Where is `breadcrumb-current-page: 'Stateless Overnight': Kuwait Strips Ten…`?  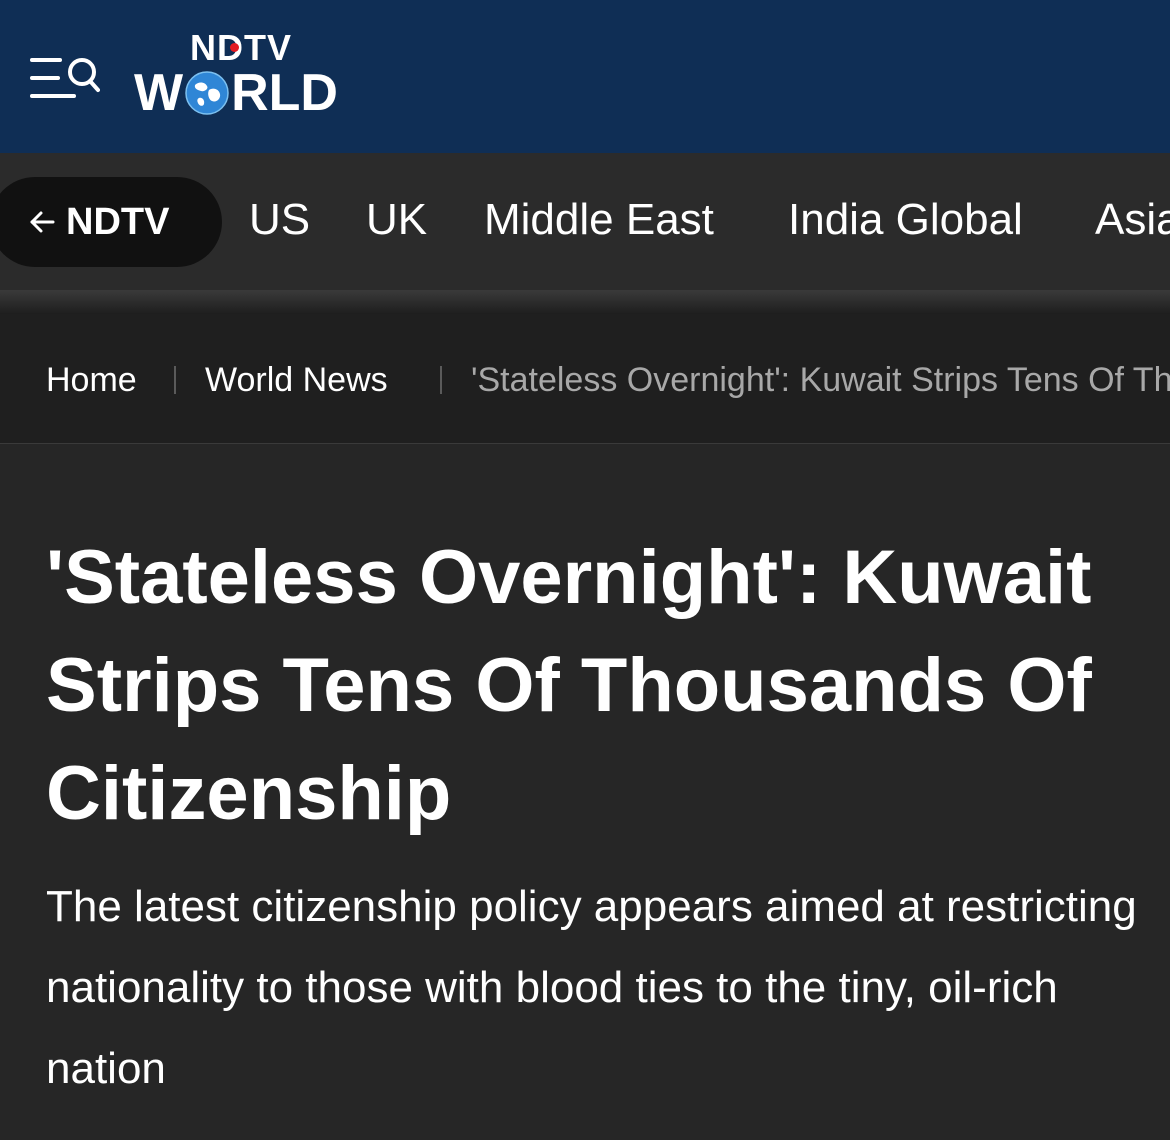
breadcrumb-current-page: 'Stateless Overnight': Kuwait Strips Ten… is located at coordinates (820, 380).